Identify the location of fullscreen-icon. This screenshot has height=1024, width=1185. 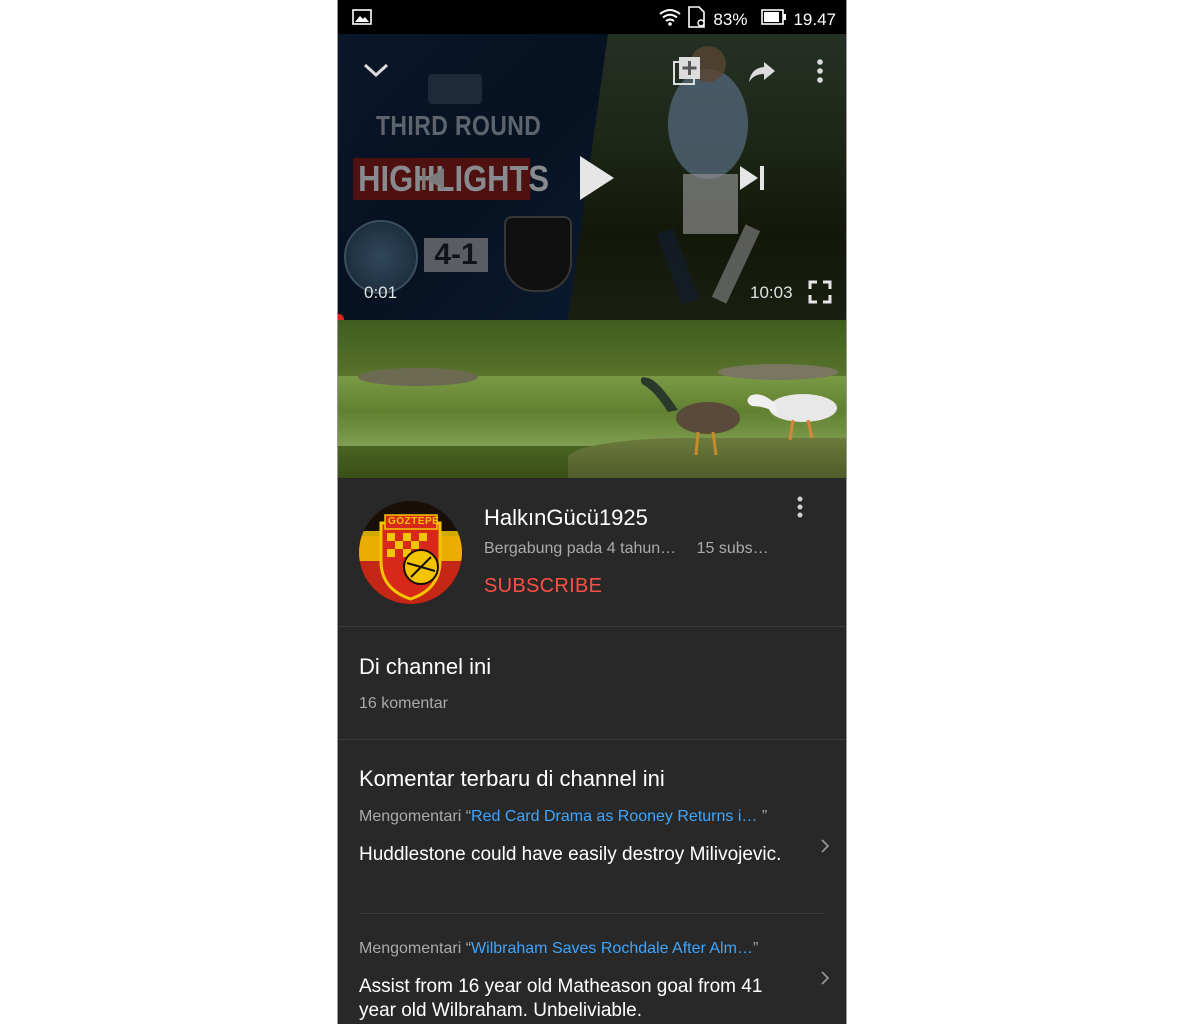
(820, 294).